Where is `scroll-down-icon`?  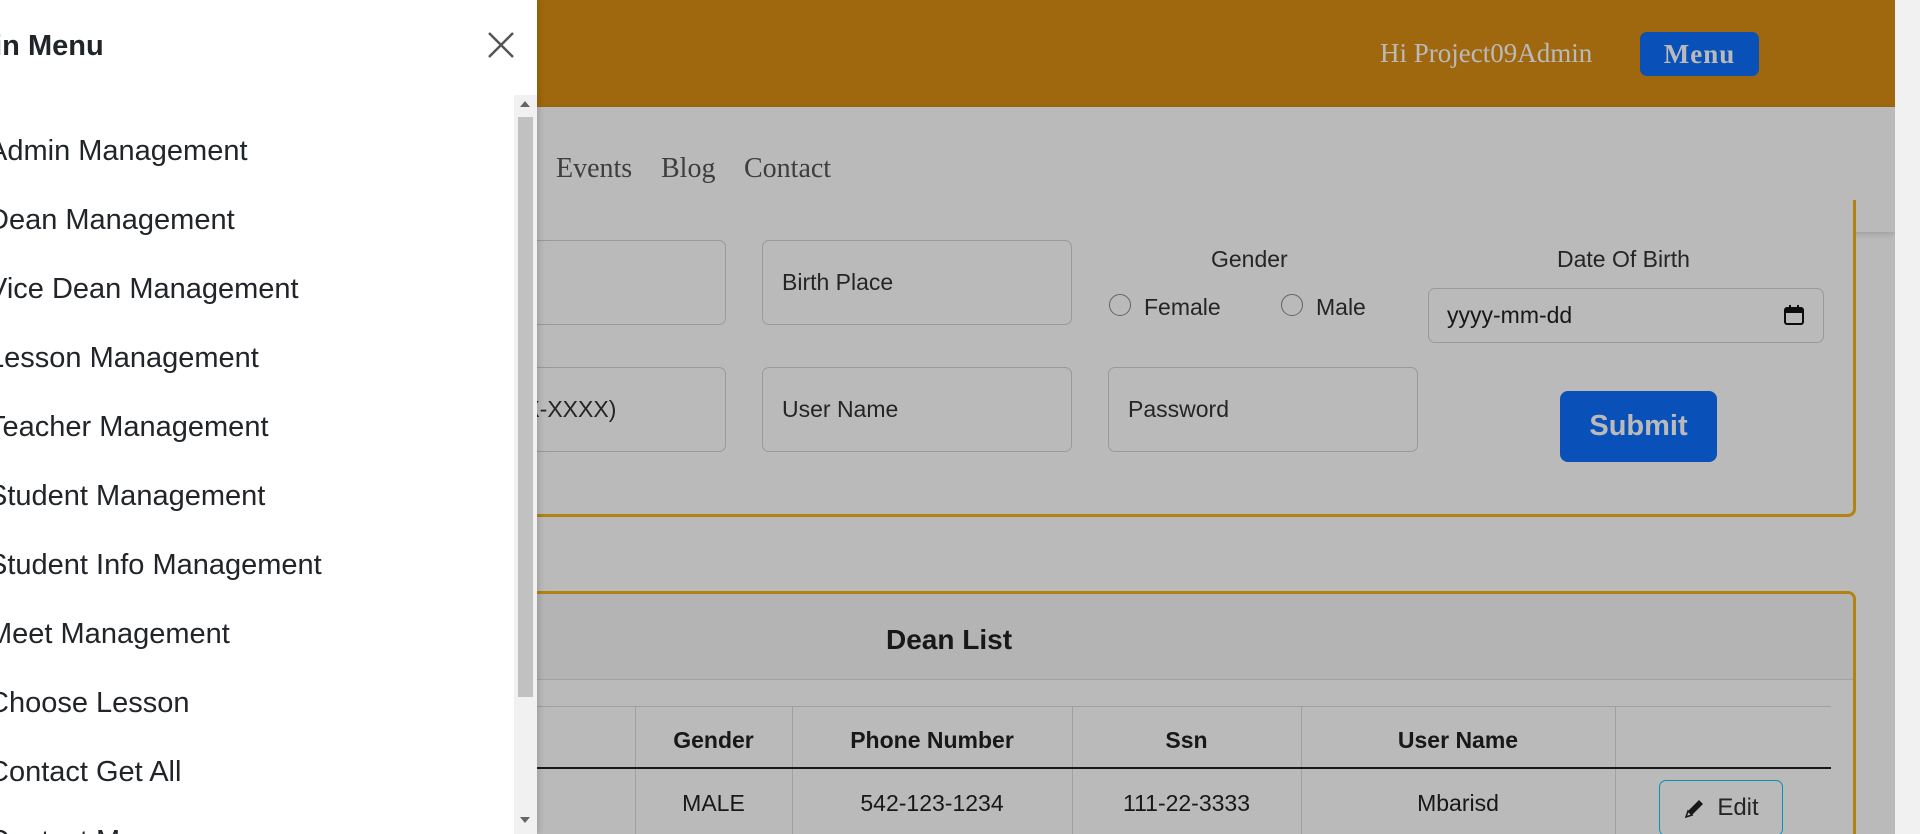
scroll-down-icon is located at coordinates (525, 820).